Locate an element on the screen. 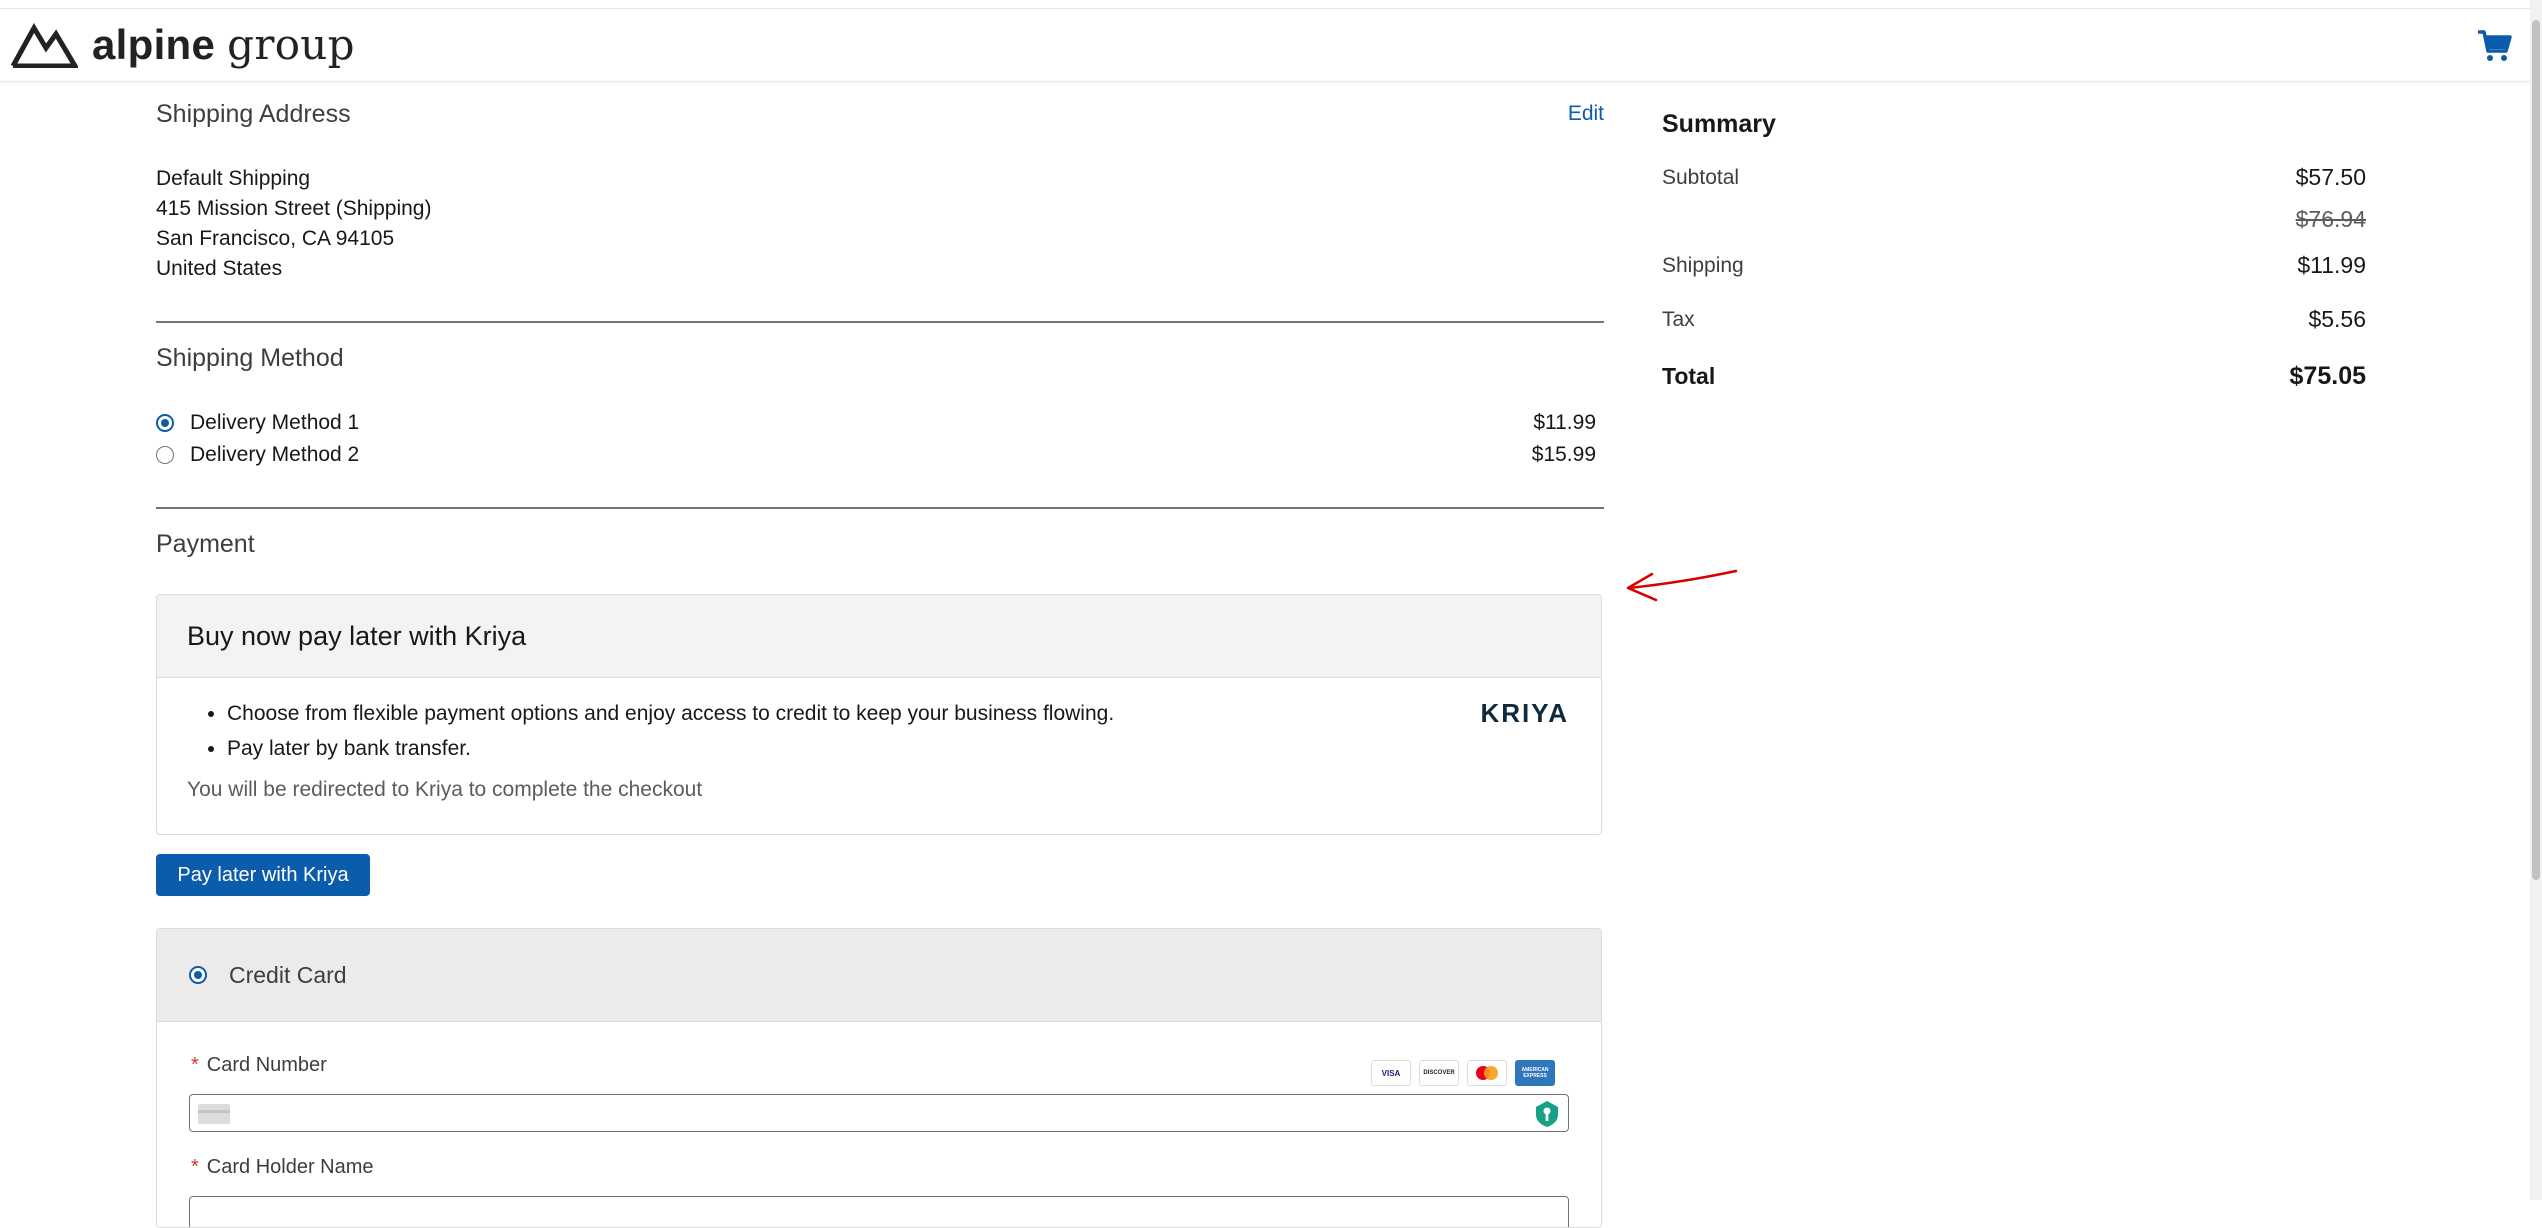  accepted-card-brands: VISA DISCOVER AMERICAN EXPRESS is located at coordinates (1463, 1073).